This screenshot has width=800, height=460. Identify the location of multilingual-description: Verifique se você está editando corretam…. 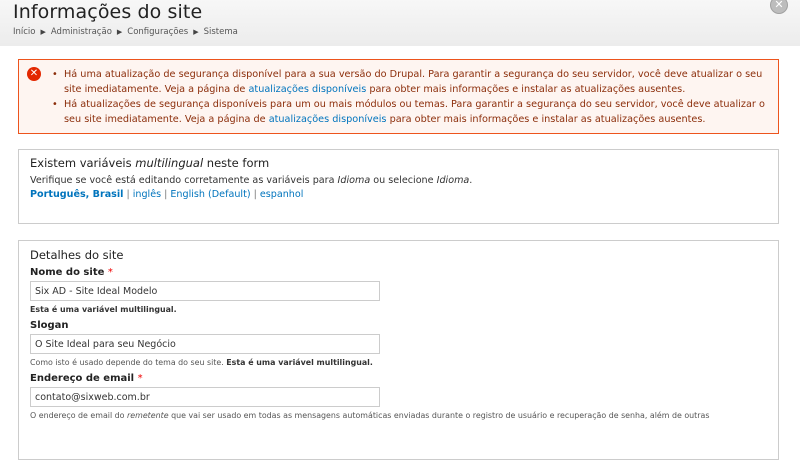
(398, 180).